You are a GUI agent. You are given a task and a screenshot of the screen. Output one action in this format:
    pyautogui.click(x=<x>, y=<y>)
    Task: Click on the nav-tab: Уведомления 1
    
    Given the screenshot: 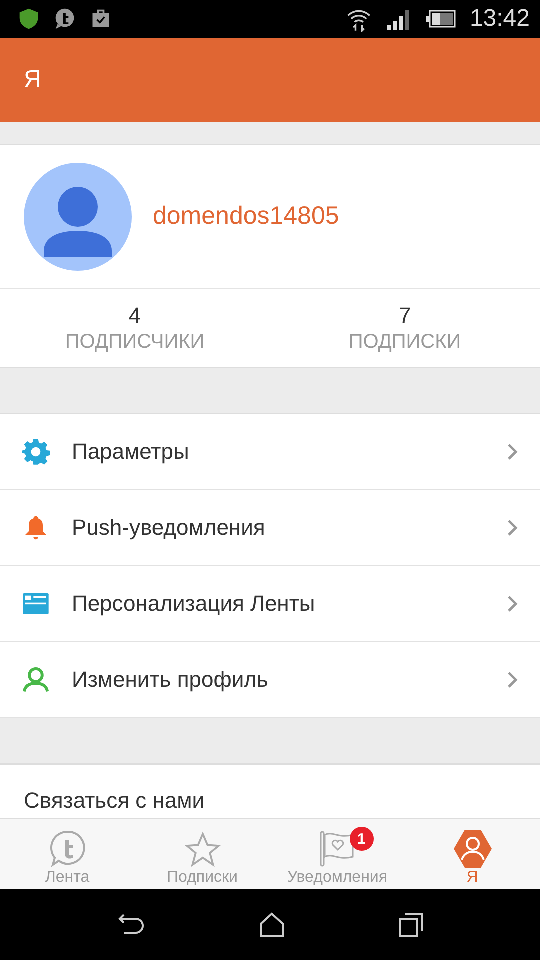 What is the action you would take?
    pyautogui.click(x=337, y=854)
    